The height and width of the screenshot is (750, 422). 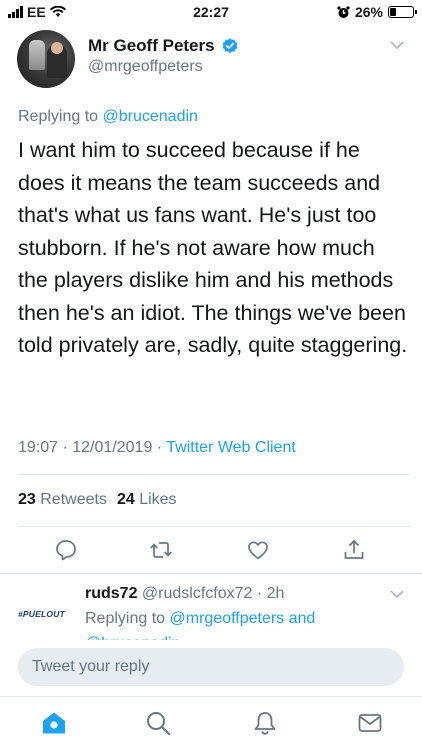 I want to click on alarm-icon, so click(x=343, y=11).